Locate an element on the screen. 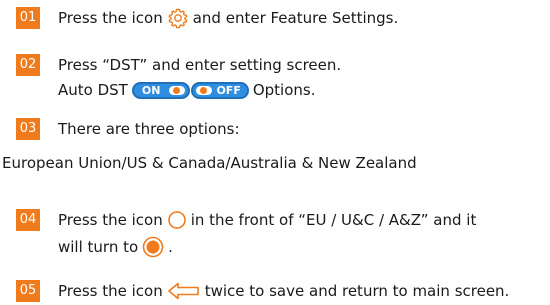  step-04-line2: will turn to . is located at coordinates (115, 247).